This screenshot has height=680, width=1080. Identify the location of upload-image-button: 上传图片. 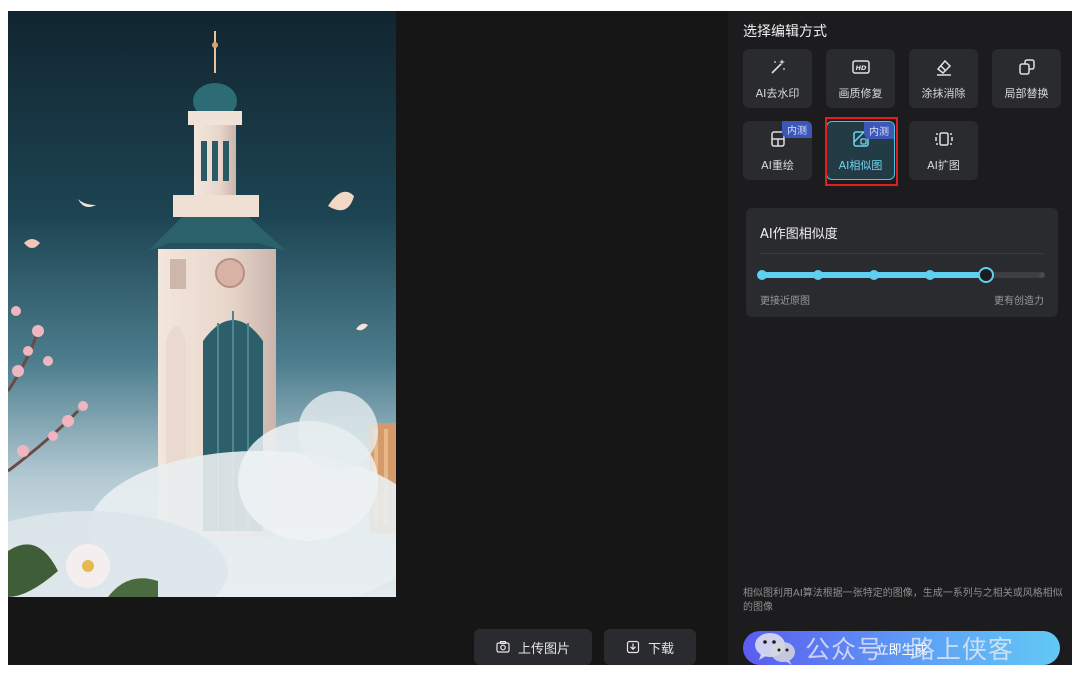
(533, 647).